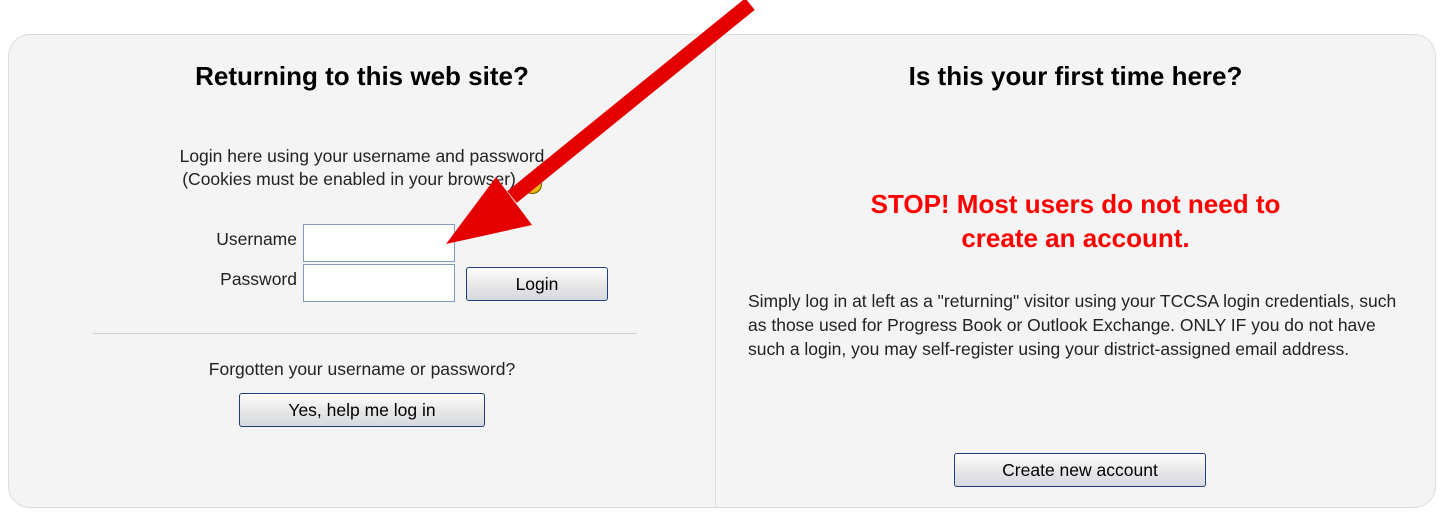 This screenshot has height=514, width=1442. Describe the element at coordinates (362, 369) in the screenshot. I see `forgot-credentials-text: Forgotten your username or password?` at that location.